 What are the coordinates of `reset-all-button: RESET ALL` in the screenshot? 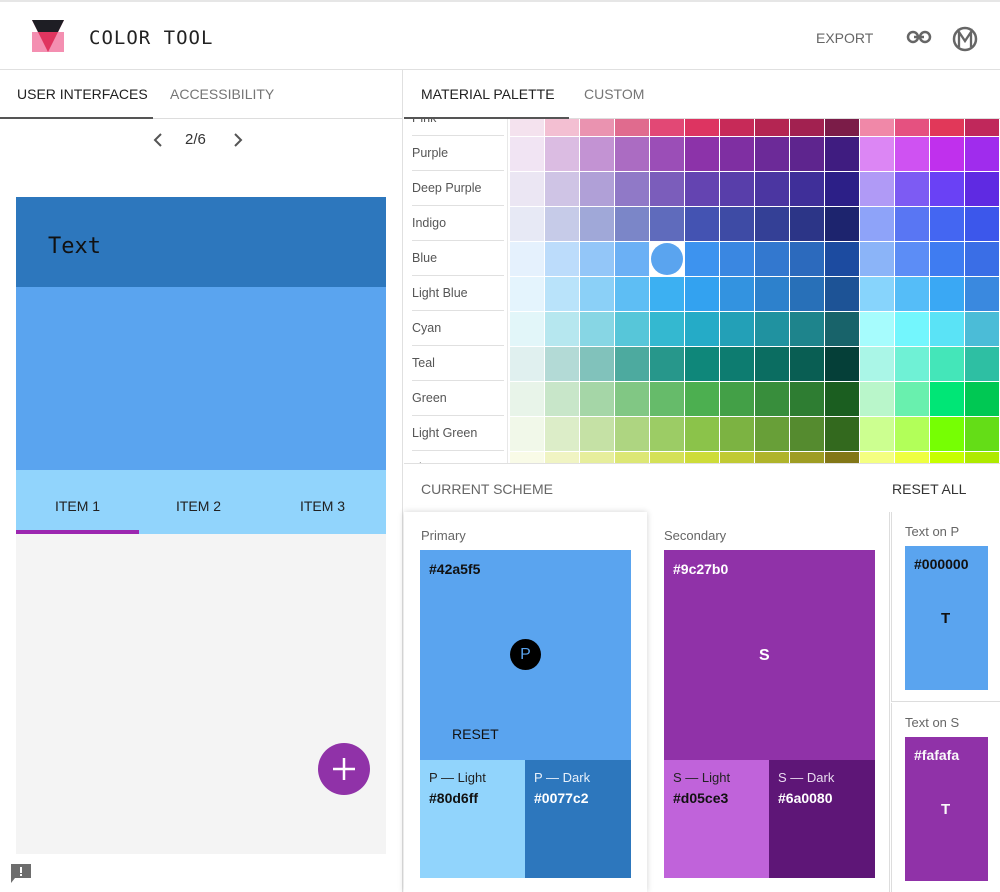 It's located at (929, 489).